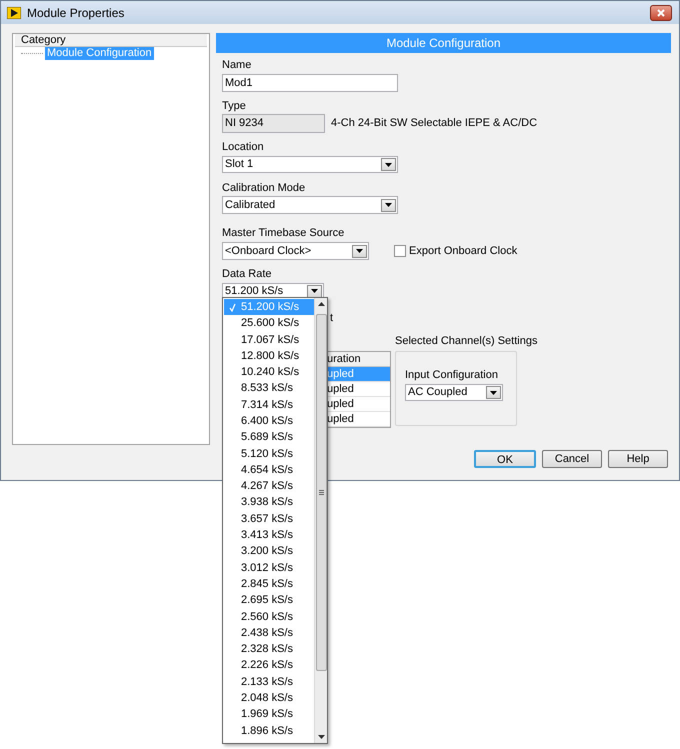  Describe the element at coordinates (264, 188) in the screenshot. I see `field-label: Calibration Mode` at that location.